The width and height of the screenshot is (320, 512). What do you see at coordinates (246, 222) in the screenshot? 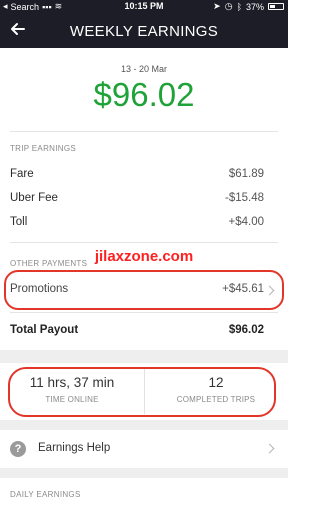
I see `toll-value: +$4.00` at bounding box center [246, 222].